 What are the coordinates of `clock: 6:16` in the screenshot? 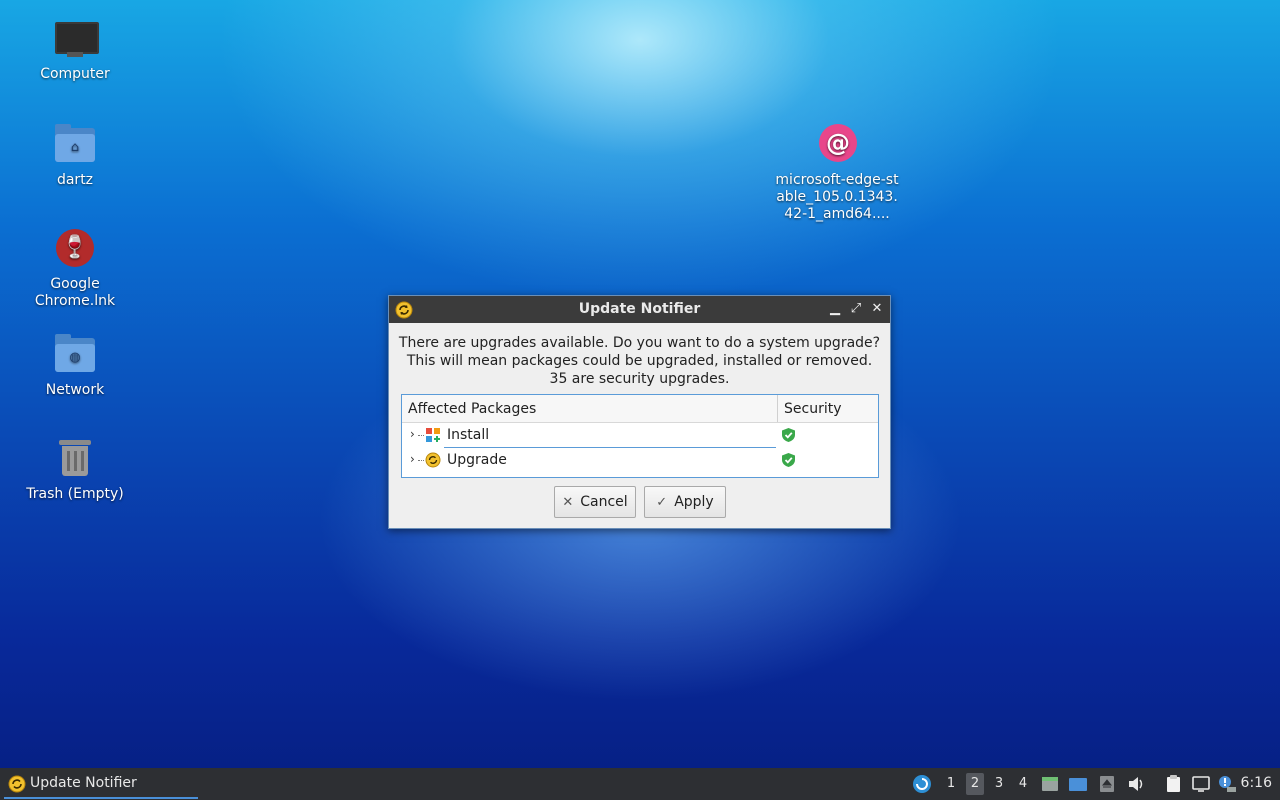 It's located at (1256, 783).